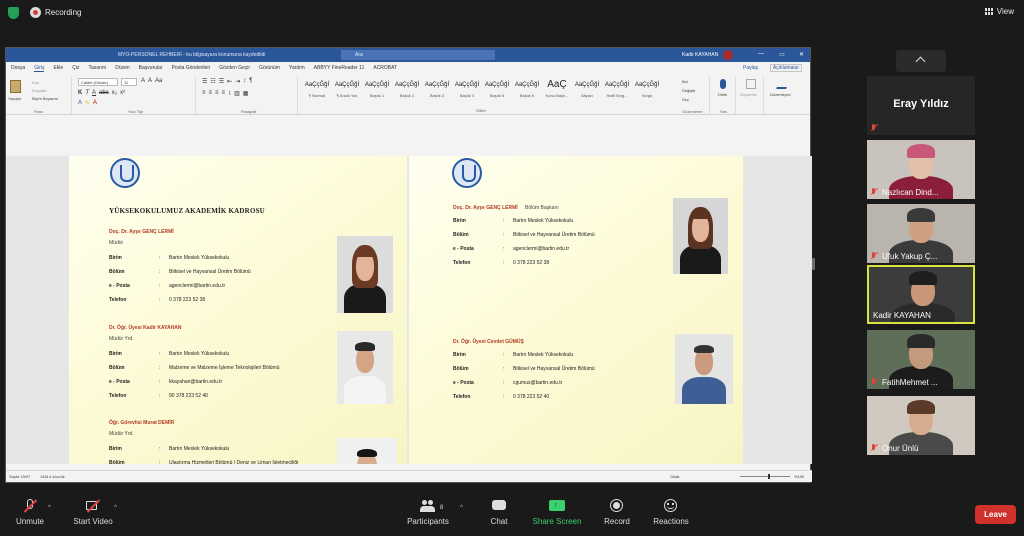 The width and height of the screenshot is (1024, 536). What do you see at coordinates (15, 98) in the screenshot?
I see `paste-label: Yapıştır` at bounding box center [15, 98].